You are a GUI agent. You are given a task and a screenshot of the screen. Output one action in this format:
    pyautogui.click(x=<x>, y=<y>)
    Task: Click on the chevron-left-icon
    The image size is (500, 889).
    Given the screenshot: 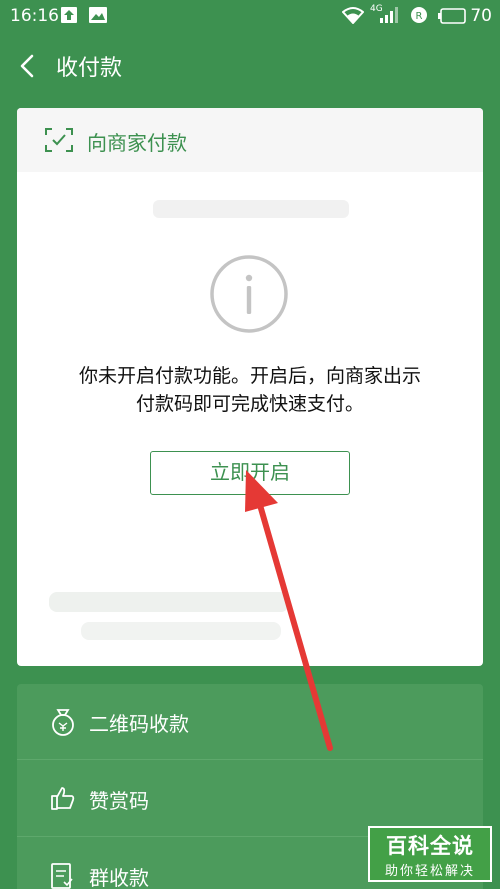 What is the action you would take?
    pyautogui.click(x=29, y=66)
    